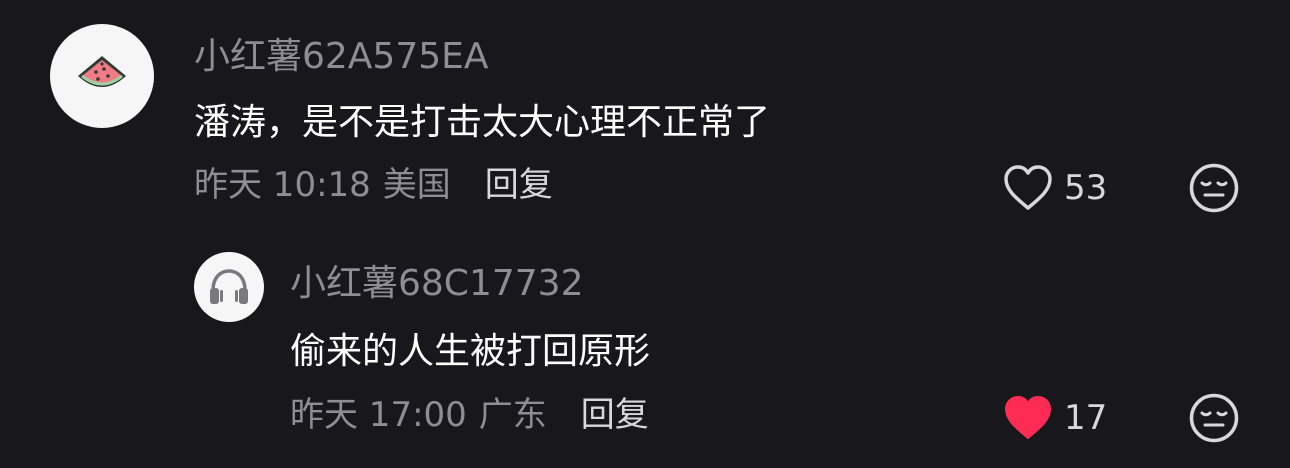  What do you see at coordinates (482, 122) in the screenshot?
I see `comment-text: 潘涛，是不是打击太大心理不正常了` at bounding box center [482, 122].